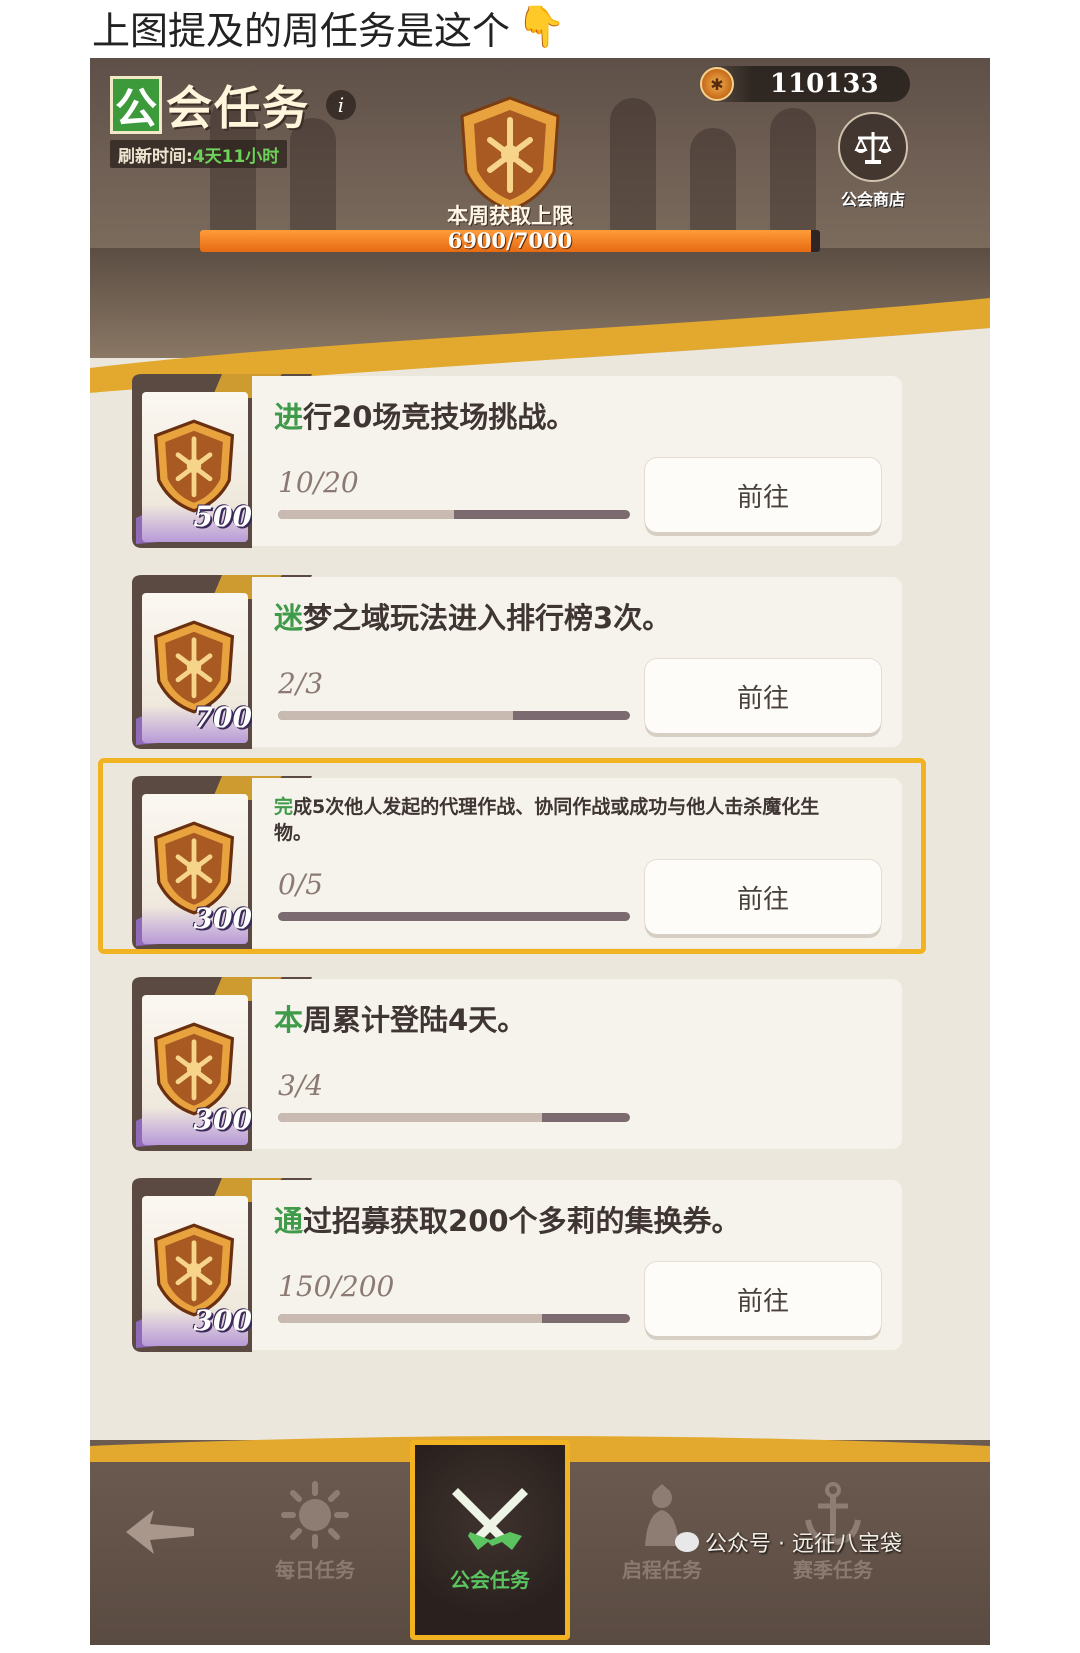 The width and height of the screenshot is (1080, 1653). Describe the element at coordinates (155, 156) in the screenshot. I see `refresh-label: 刷新时间:` at that location.